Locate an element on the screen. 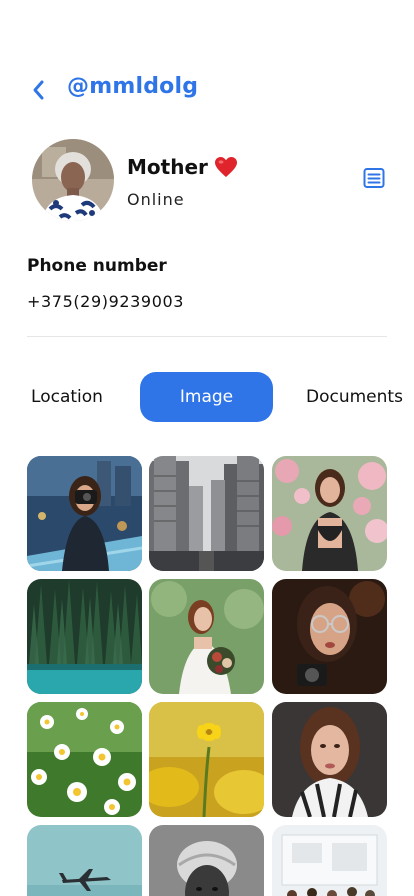  avatar is located at coordinates (73, 180).